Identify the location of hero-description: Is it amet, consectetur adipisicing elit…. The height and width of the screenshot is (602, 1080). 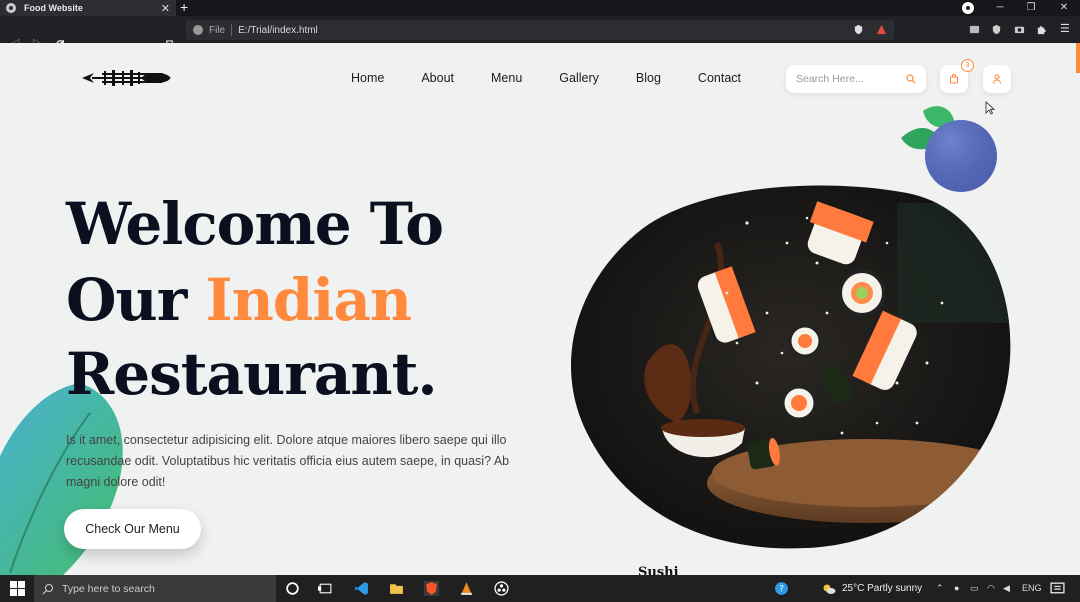
(288, 461).